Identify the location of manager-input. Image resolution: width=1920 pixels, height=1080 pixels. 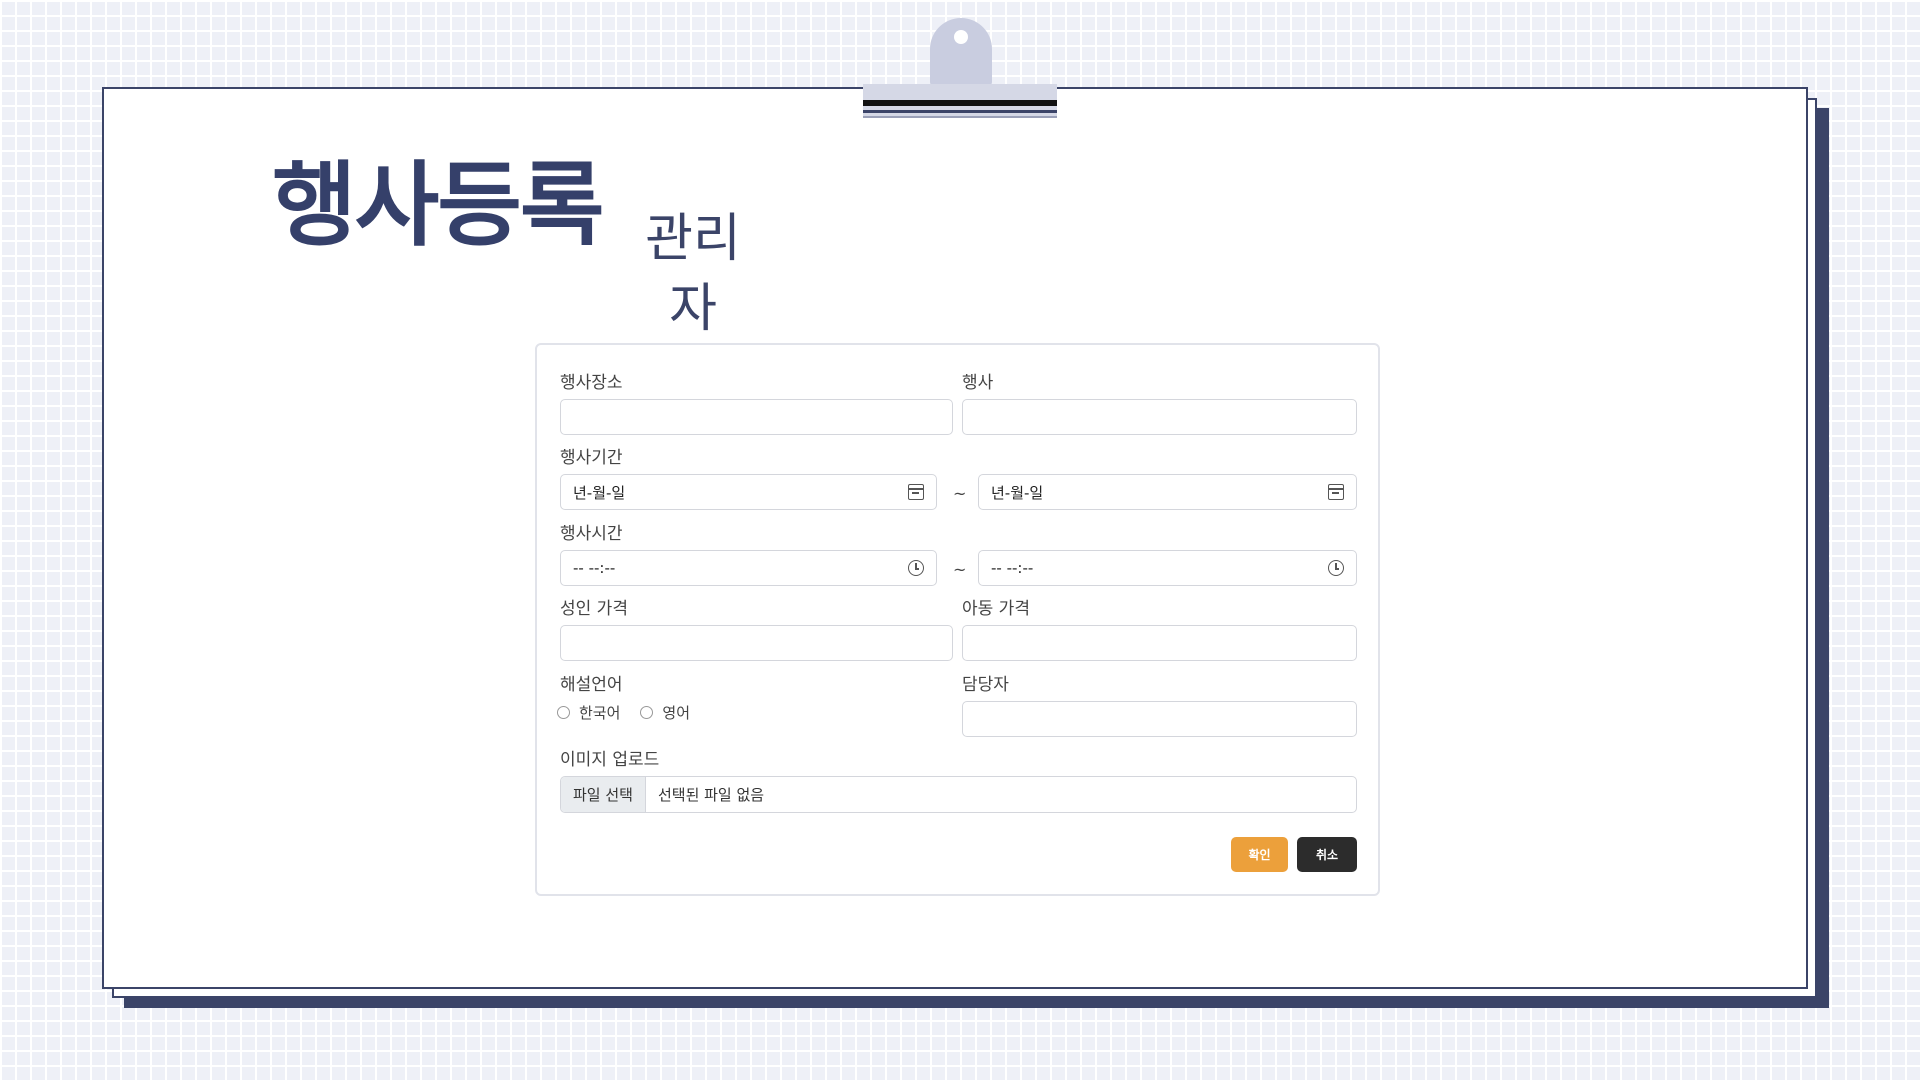
(1159, 719).